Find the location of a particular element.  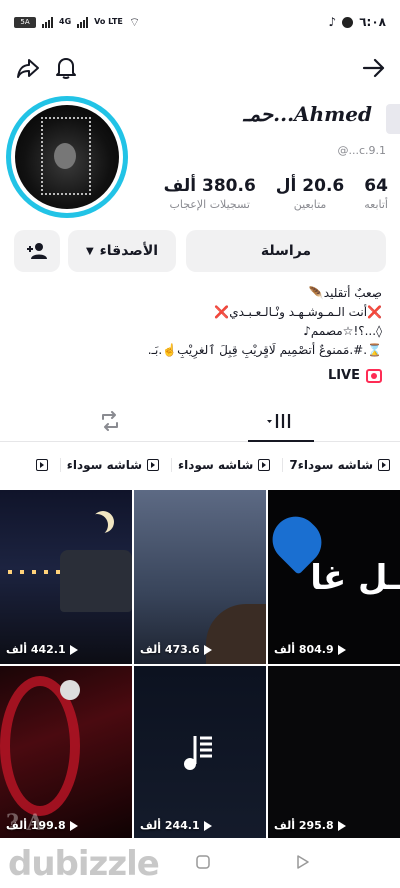

profile-name: حمـ...Ahmed is located at coordinates (307, 114).